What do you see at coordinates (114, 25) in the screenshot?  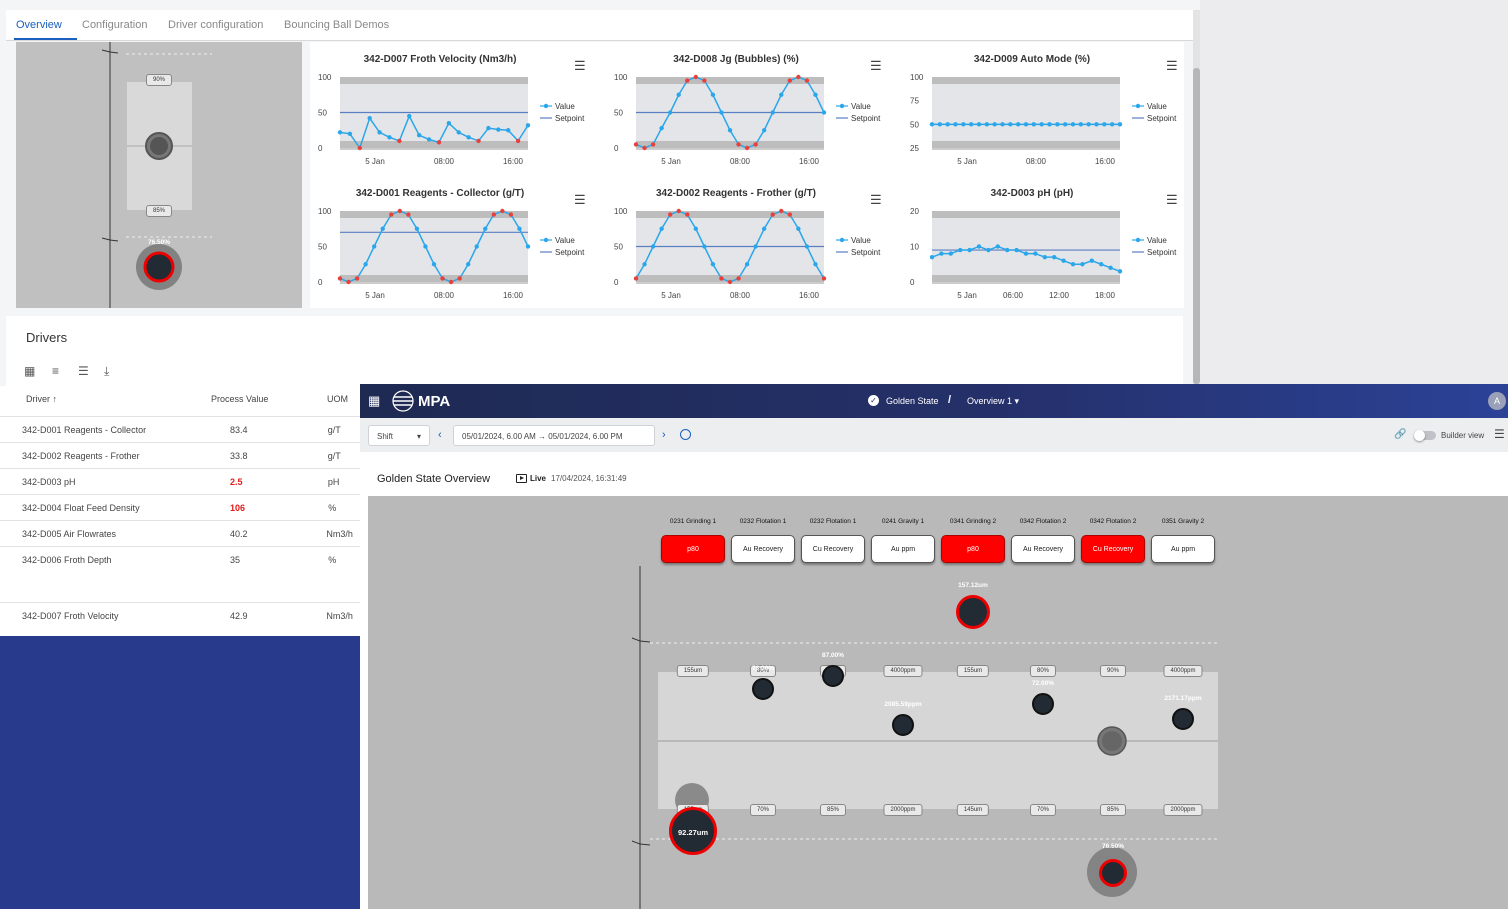 I see `tab-configuration: Configuration` at bounding box center [114, 25].